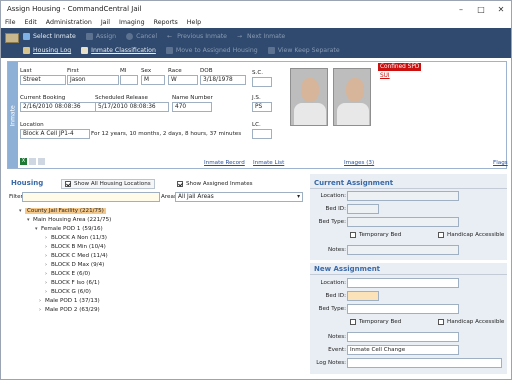 The image size is (512, 380). Describe the element at coordinates (261, 36) in the screenshot. I see `next-inmate-button: → Next Inmate` at that location.